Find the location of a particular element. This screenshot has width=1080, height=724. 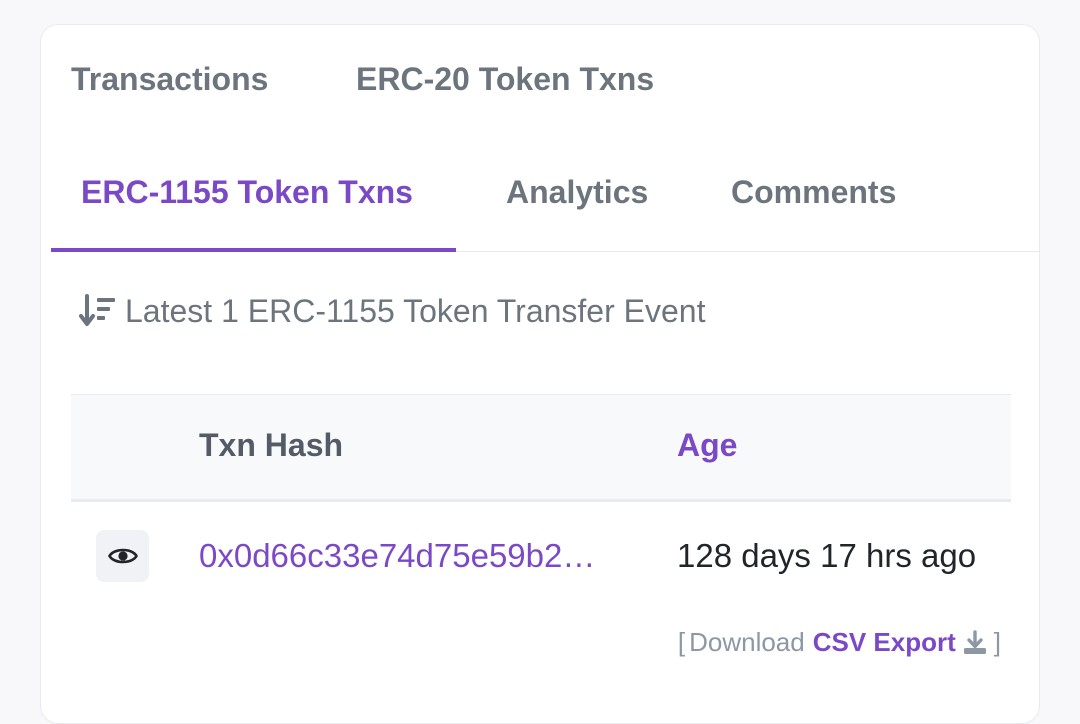

table-header: Txn Hash Age is located at coordinates (541, 448).